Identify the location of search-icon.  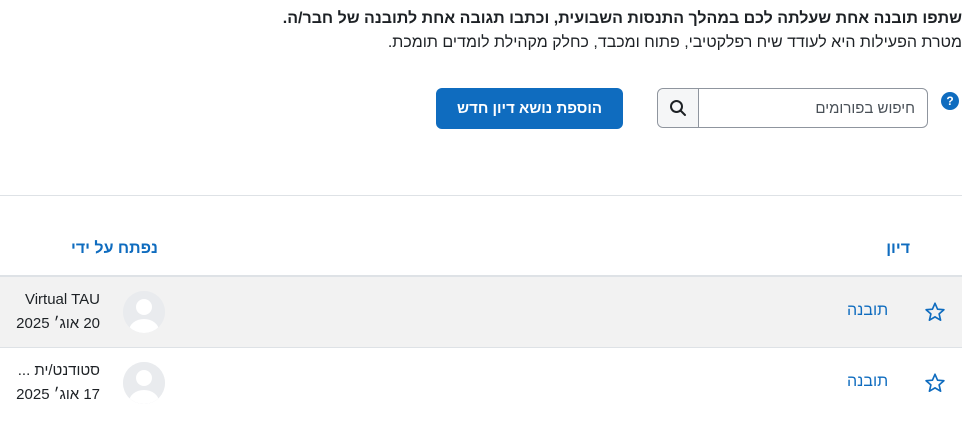
(678, 108).